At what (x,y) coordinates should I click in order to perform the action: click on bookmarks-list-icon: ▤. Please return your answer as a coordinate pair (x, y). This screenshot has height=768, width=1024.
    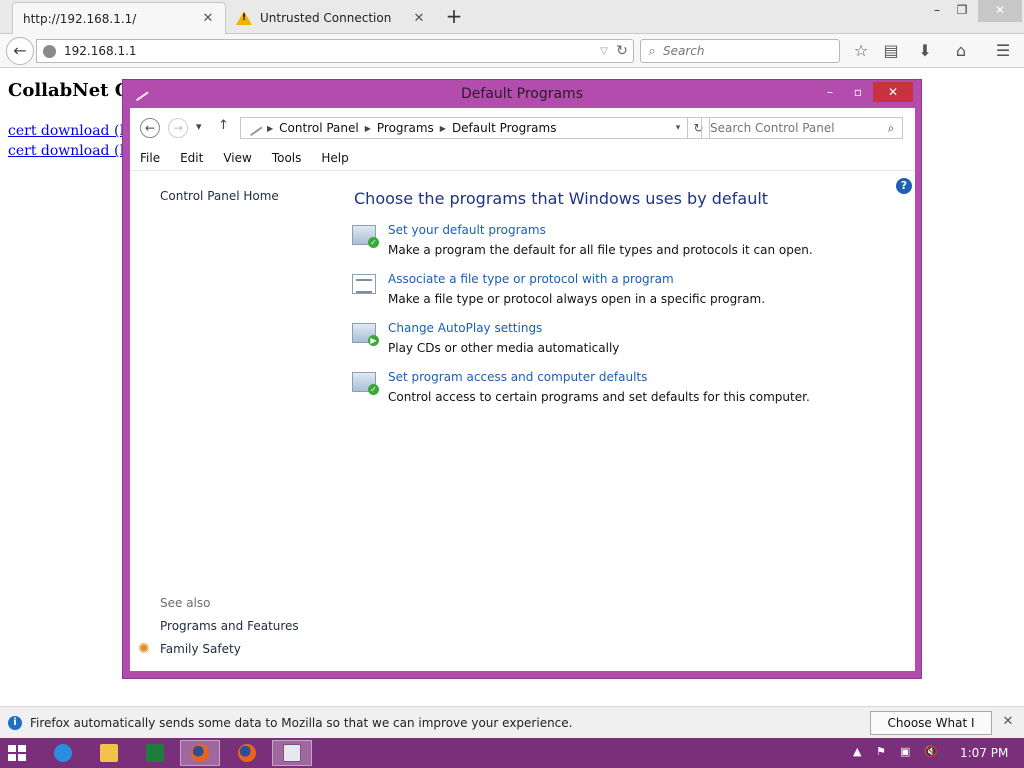
    Looking at the image, I should click on (891, 51).